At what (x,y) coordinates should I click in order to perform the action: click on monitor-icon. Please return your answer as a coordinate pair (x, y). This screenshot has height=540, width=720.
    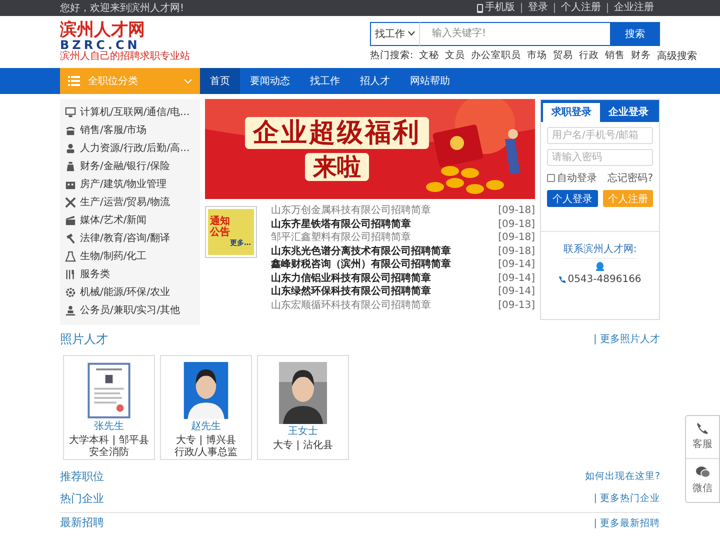
    Looking at the image, I should click on (70, 112).